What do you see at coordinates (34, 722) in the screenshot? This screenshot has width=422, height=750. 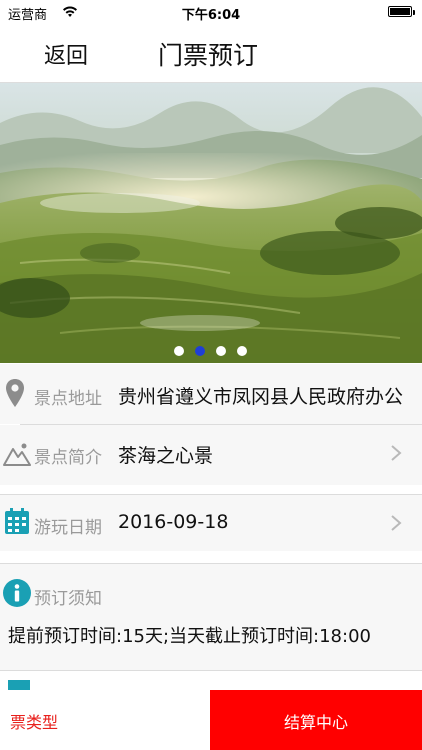 I see `ticket-type-label: 票类型` at bounding box center [34, 722].